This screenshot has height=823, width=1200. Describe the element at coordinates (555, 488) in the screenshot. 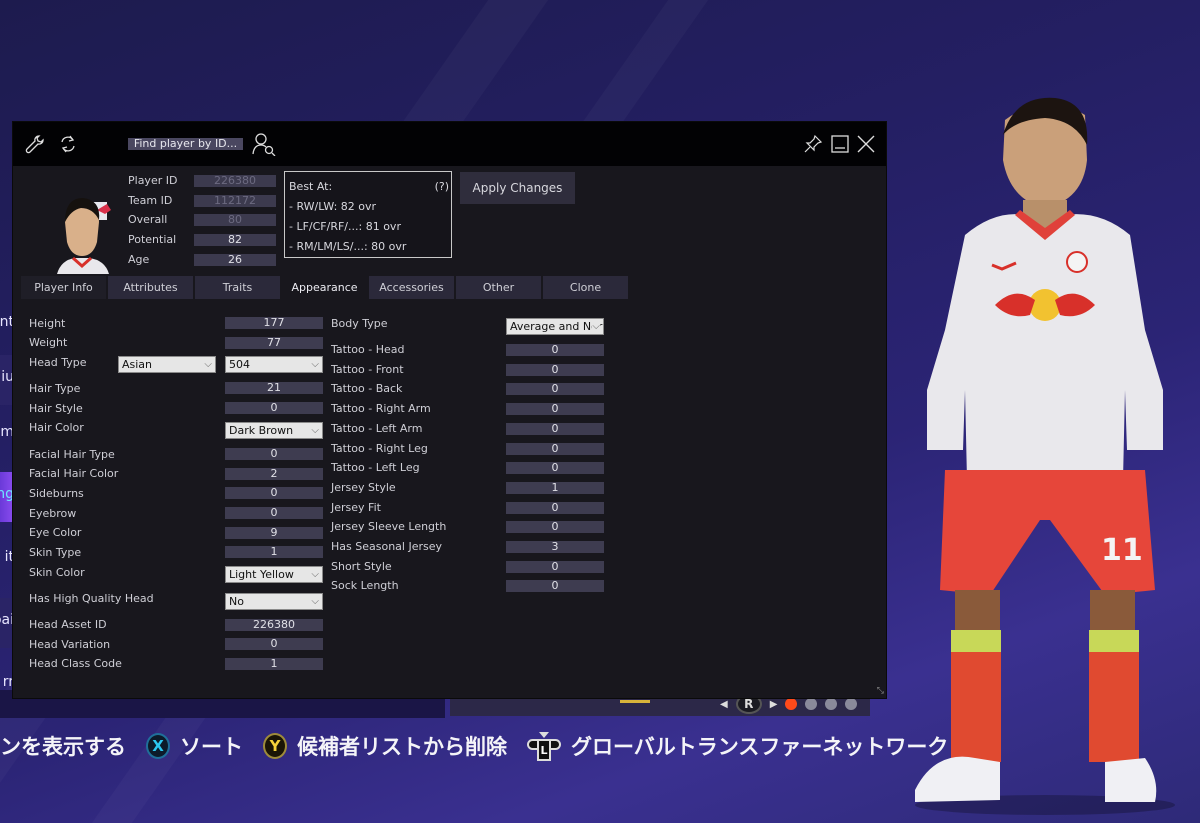

I see `appearance-field-value: 1` at that location.